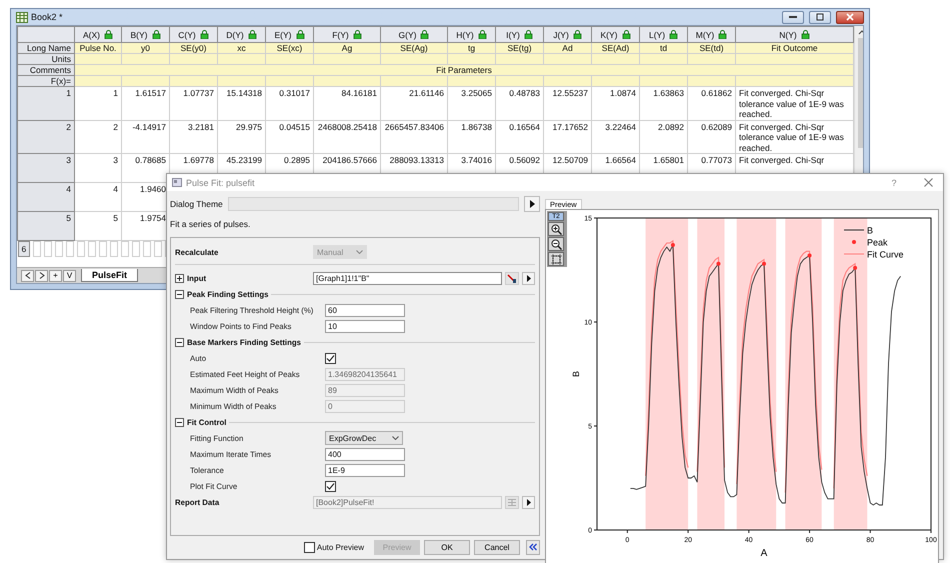 The width and height of the screenshot is (950, 563). I want to click on worksheet-icon, so click(22, 17).